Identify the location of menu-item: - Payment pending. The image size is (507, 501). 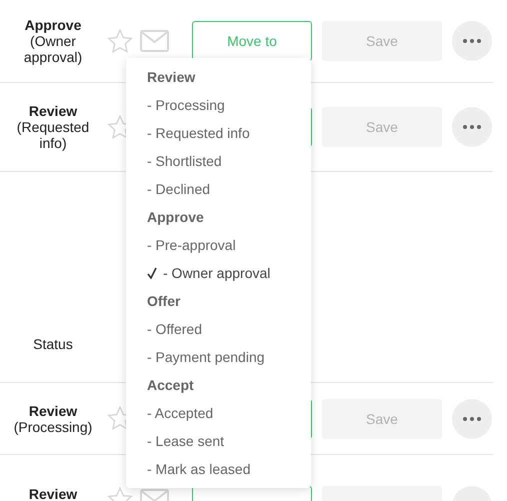
(218, 357).